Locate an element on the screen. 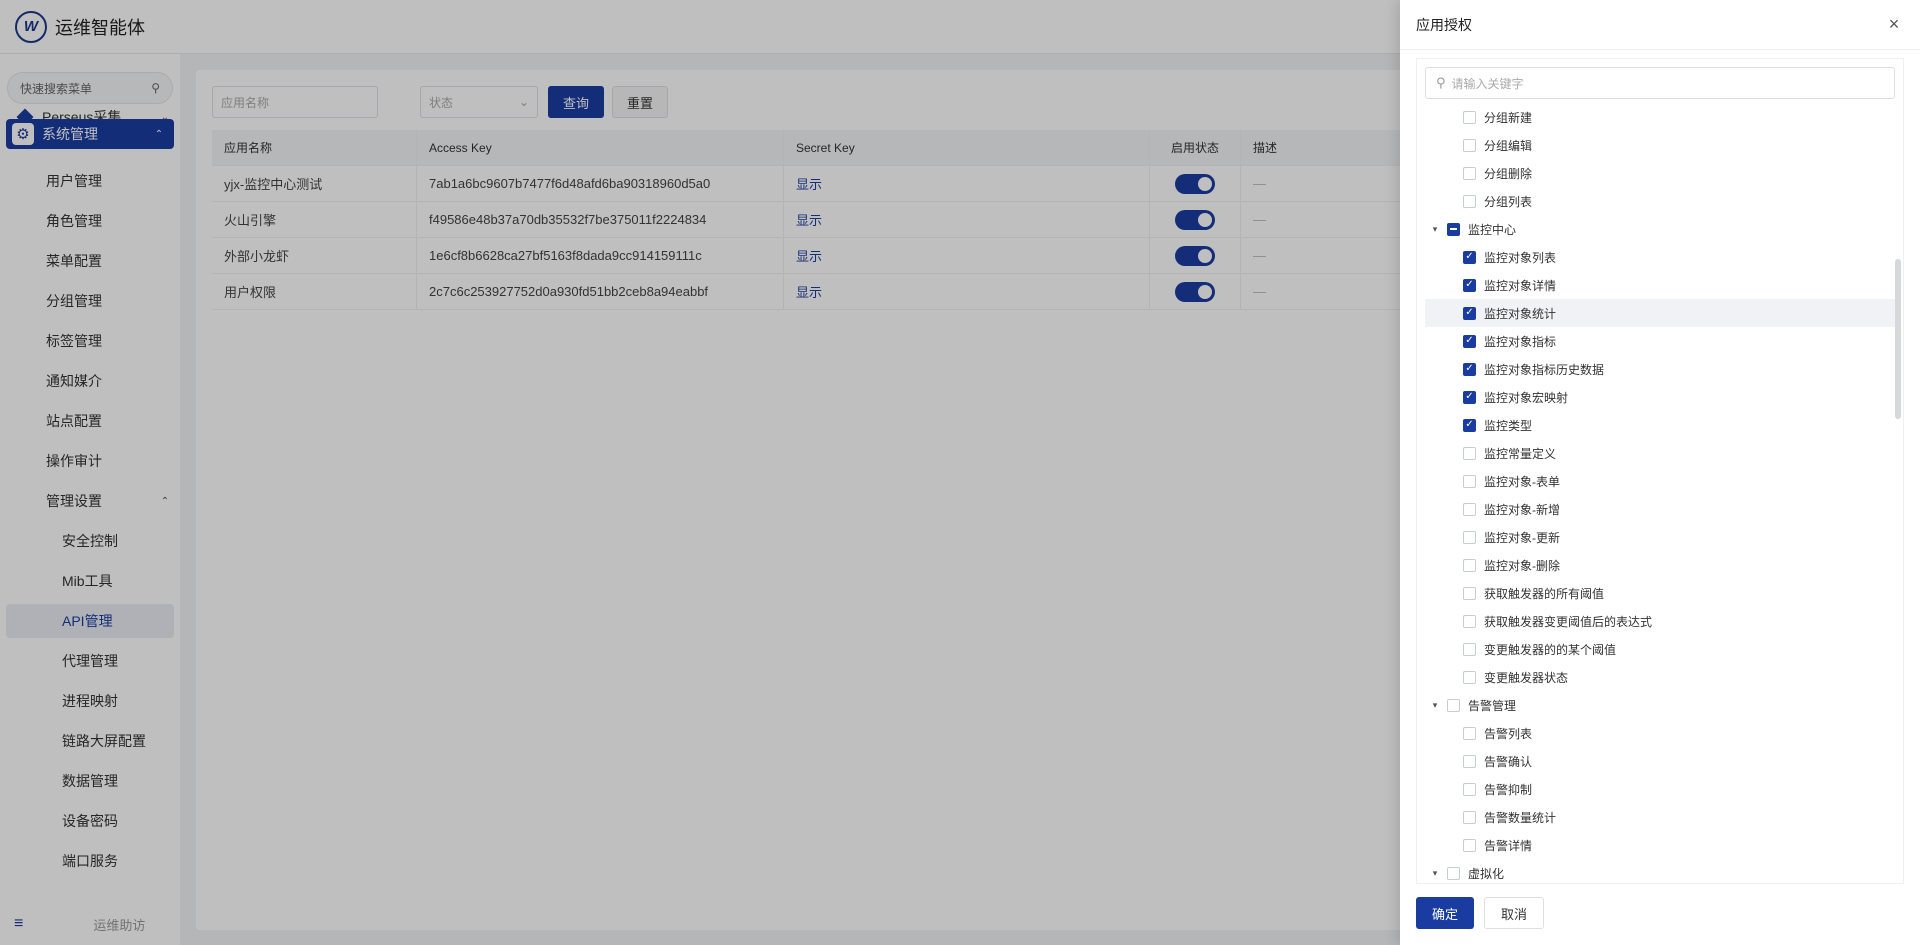 This screenshot has width=1920, height=945. tree-node-label: 监控对象-更新 is located at coordinates (1522, 537).